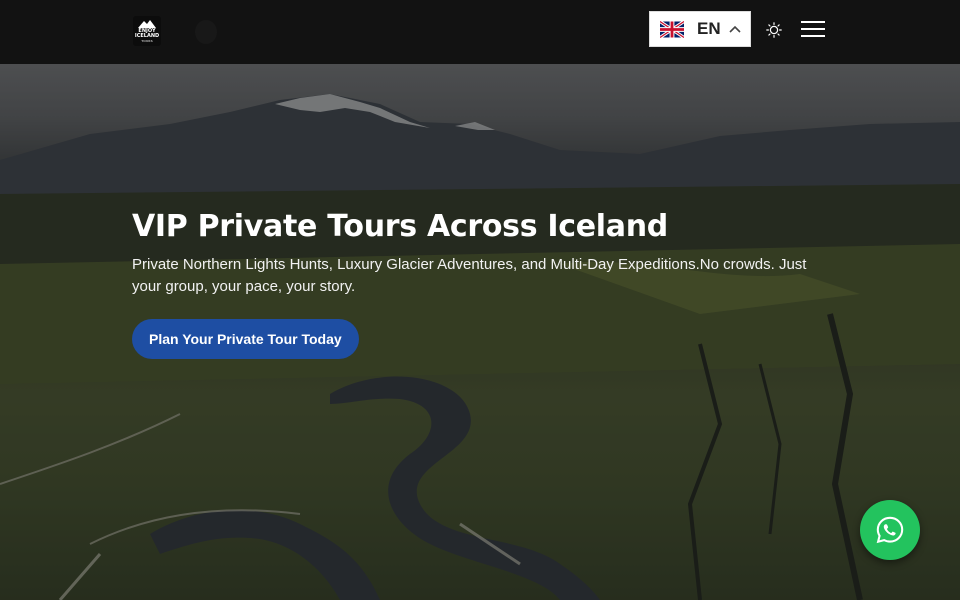 The width and height of the screenshot is (960, 600). Describe the element at coordinates (206, 32) in the screenshot. I see `secondary-logo` at that location.